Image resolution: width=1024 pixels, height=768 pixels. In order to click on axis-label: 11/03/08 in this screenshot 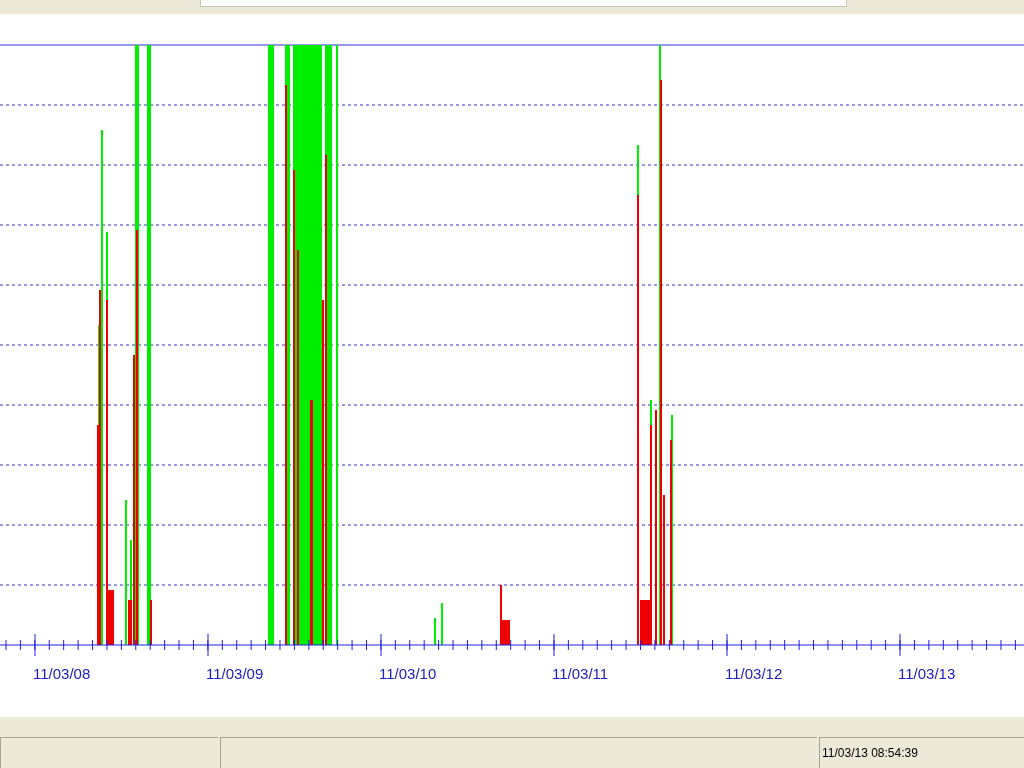, I will do `click(62, 674)`.